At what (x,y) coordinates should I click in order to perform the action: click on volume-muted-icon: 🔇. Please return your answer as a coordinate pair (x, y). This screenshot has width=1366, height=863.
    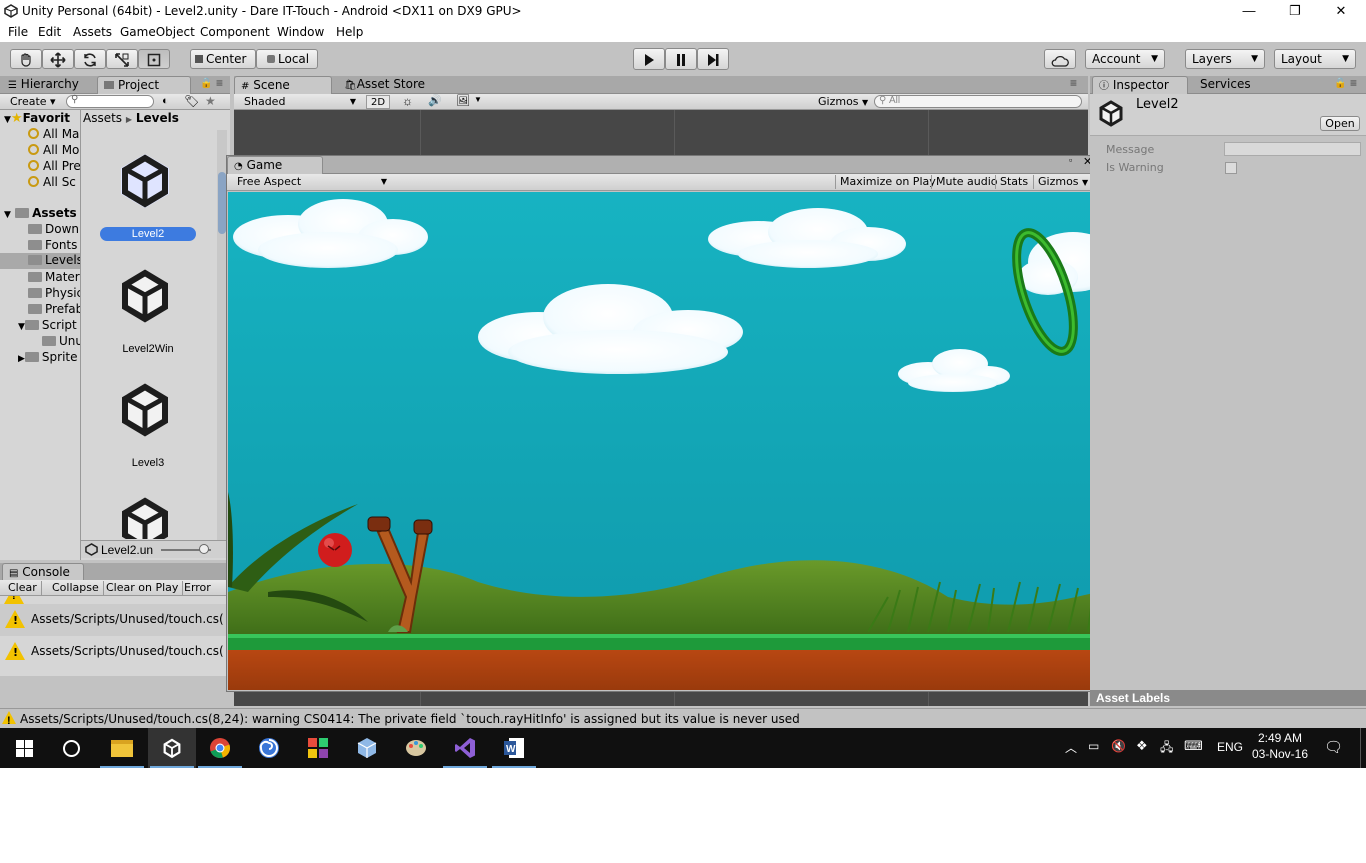
    Looking at the image, I should click on (1118, 746).